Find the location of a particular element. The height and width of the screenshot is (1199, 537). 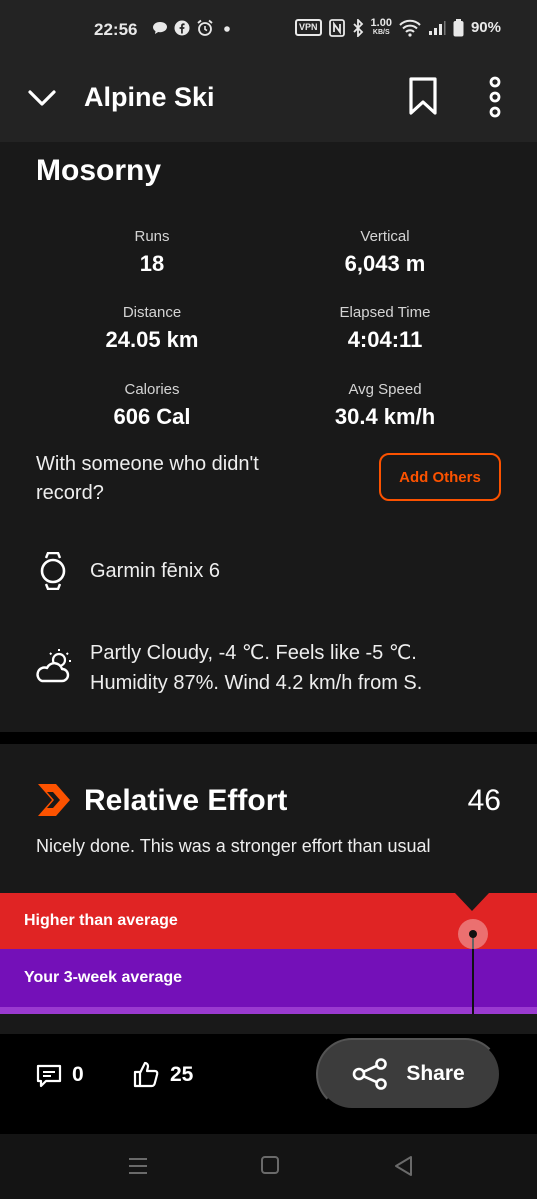

stat-value: 4:04:11 is located at coordinates (385, 339).